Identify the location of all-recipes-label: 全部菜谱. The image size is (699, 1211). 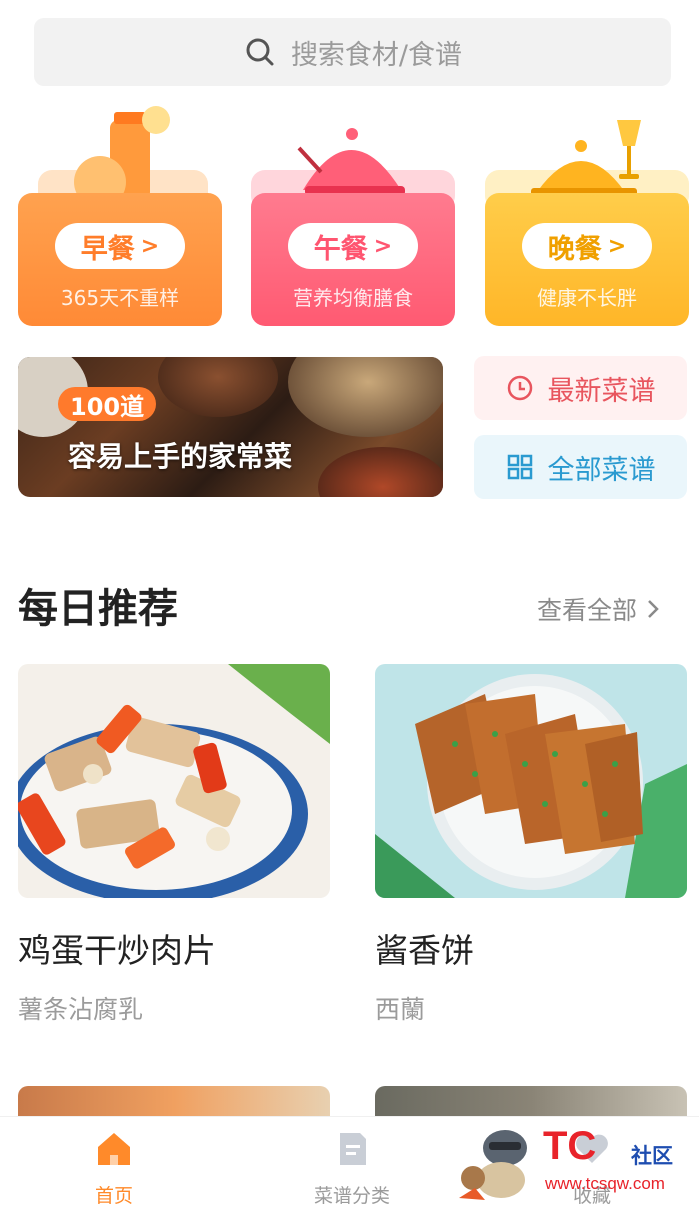
(601, 470).